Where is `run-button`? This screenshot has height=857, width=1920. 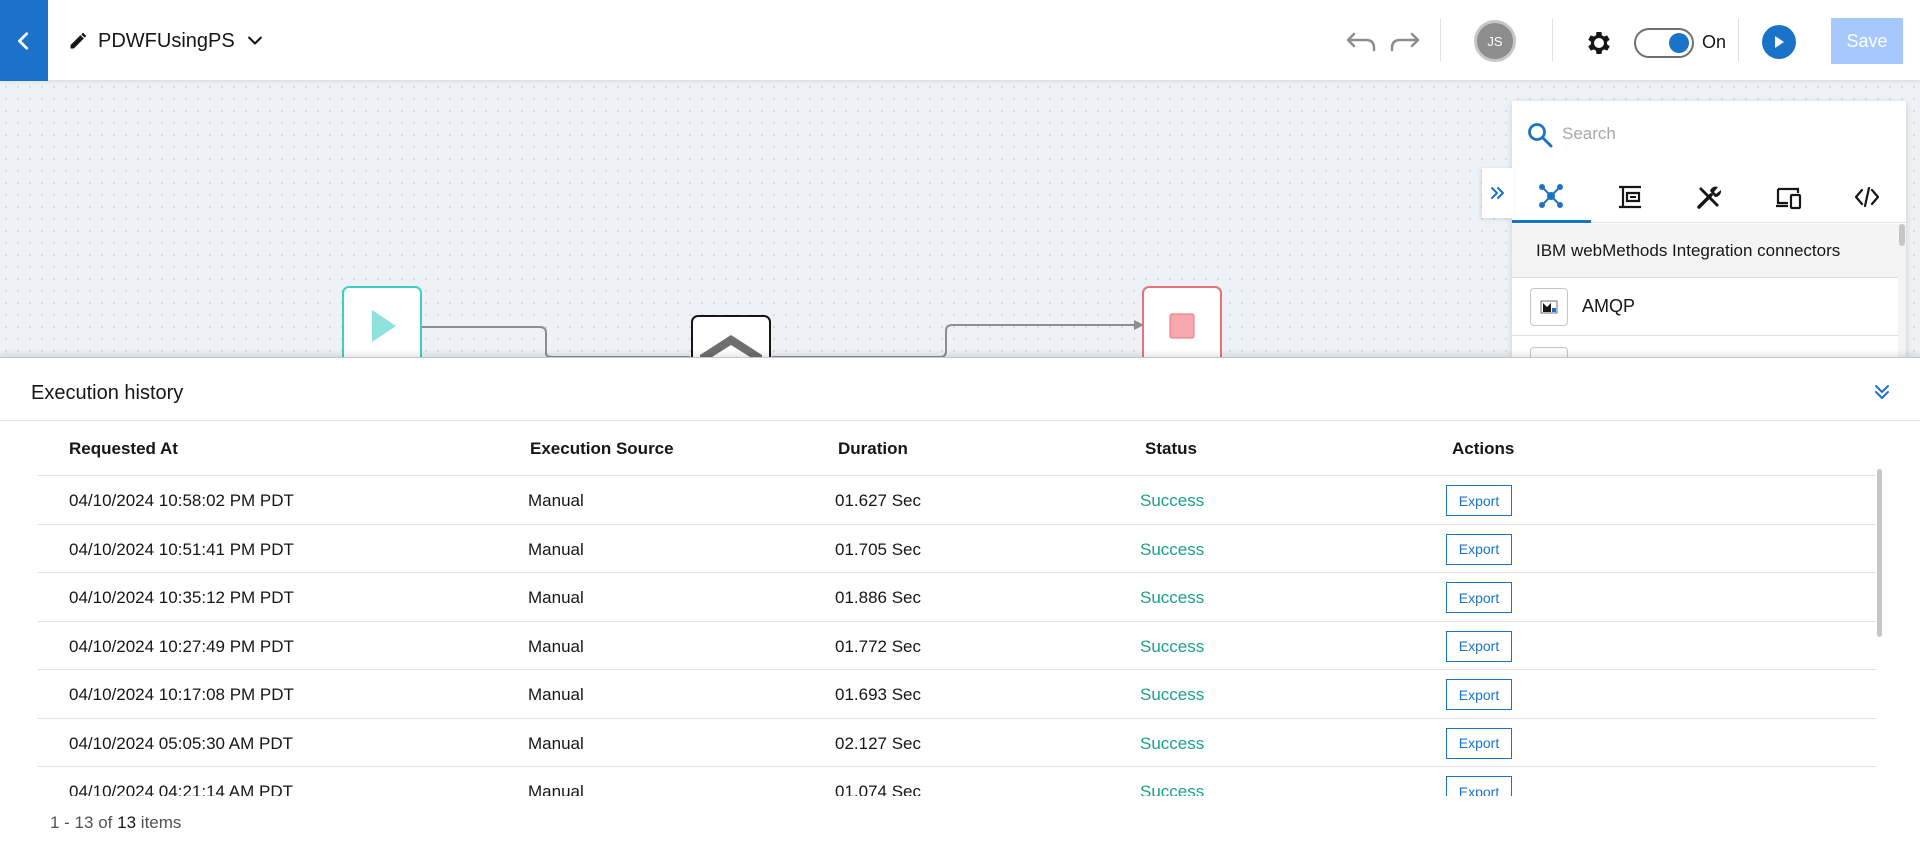
run-button is located at coordinates (1779, 42).